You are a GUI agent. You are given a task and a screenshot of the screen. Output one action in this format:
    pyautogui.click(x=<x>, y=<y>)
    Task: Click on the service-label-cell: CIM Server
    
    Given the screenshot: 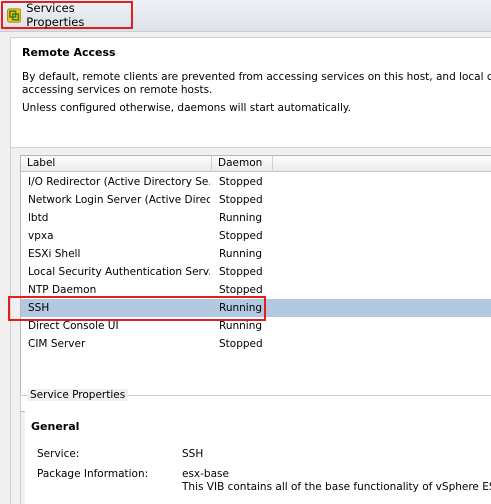 What is the action you would take?
    pyautogui.click(x=57, y=344)
    